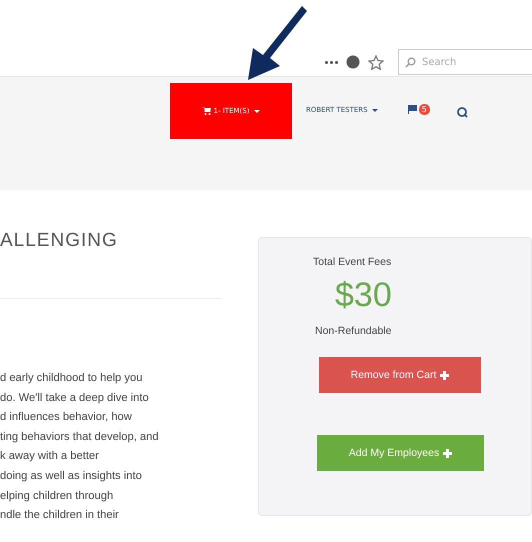  What do you see at coordinates (66, 418) in the screenshot?
I see `description-text: d influences behavior, how` at bounding box center [66, 418].